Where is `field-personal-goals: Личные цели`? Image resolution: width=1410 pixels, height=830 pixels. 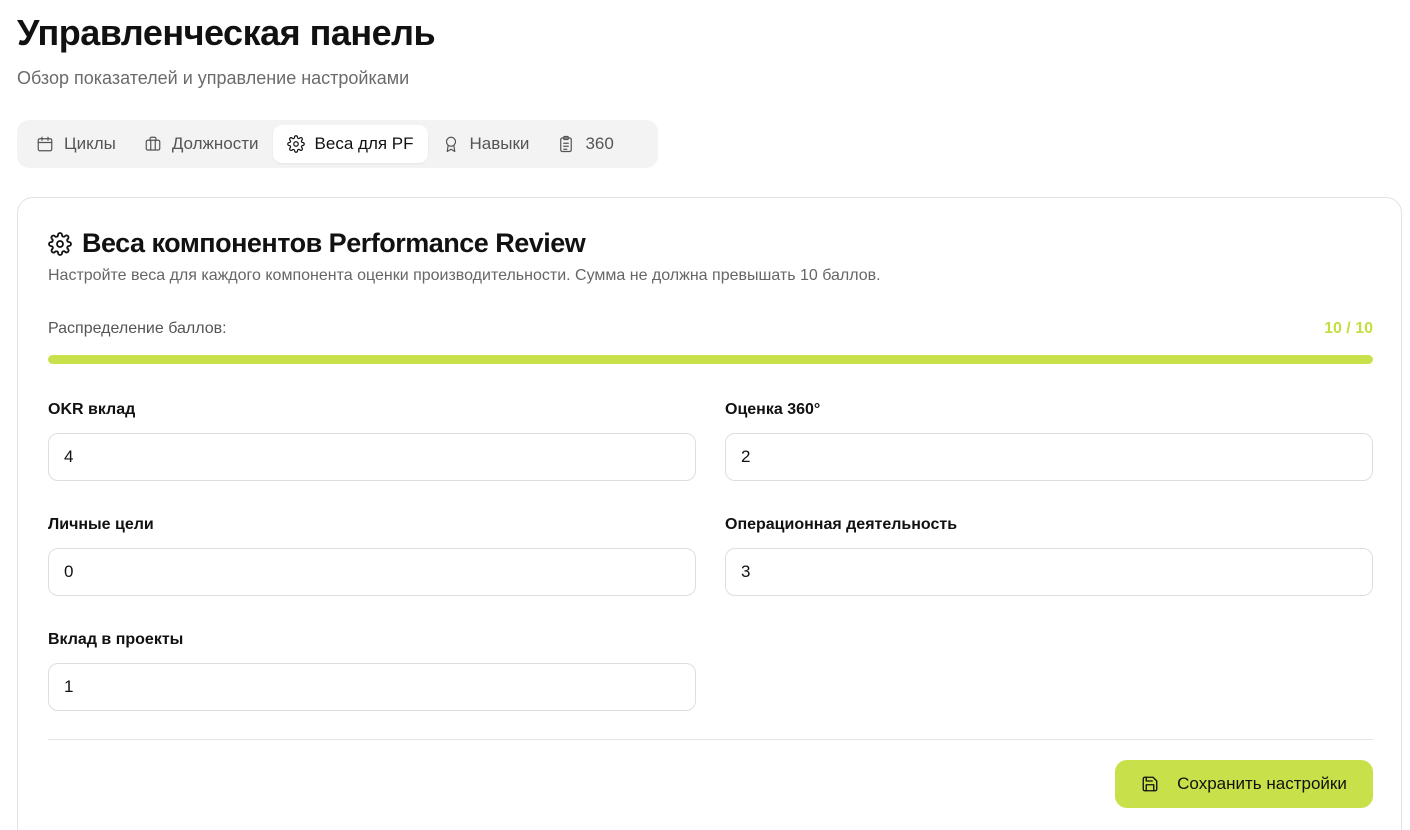 field-personal-goals: Личные цели is located at coordinates (372, 555).